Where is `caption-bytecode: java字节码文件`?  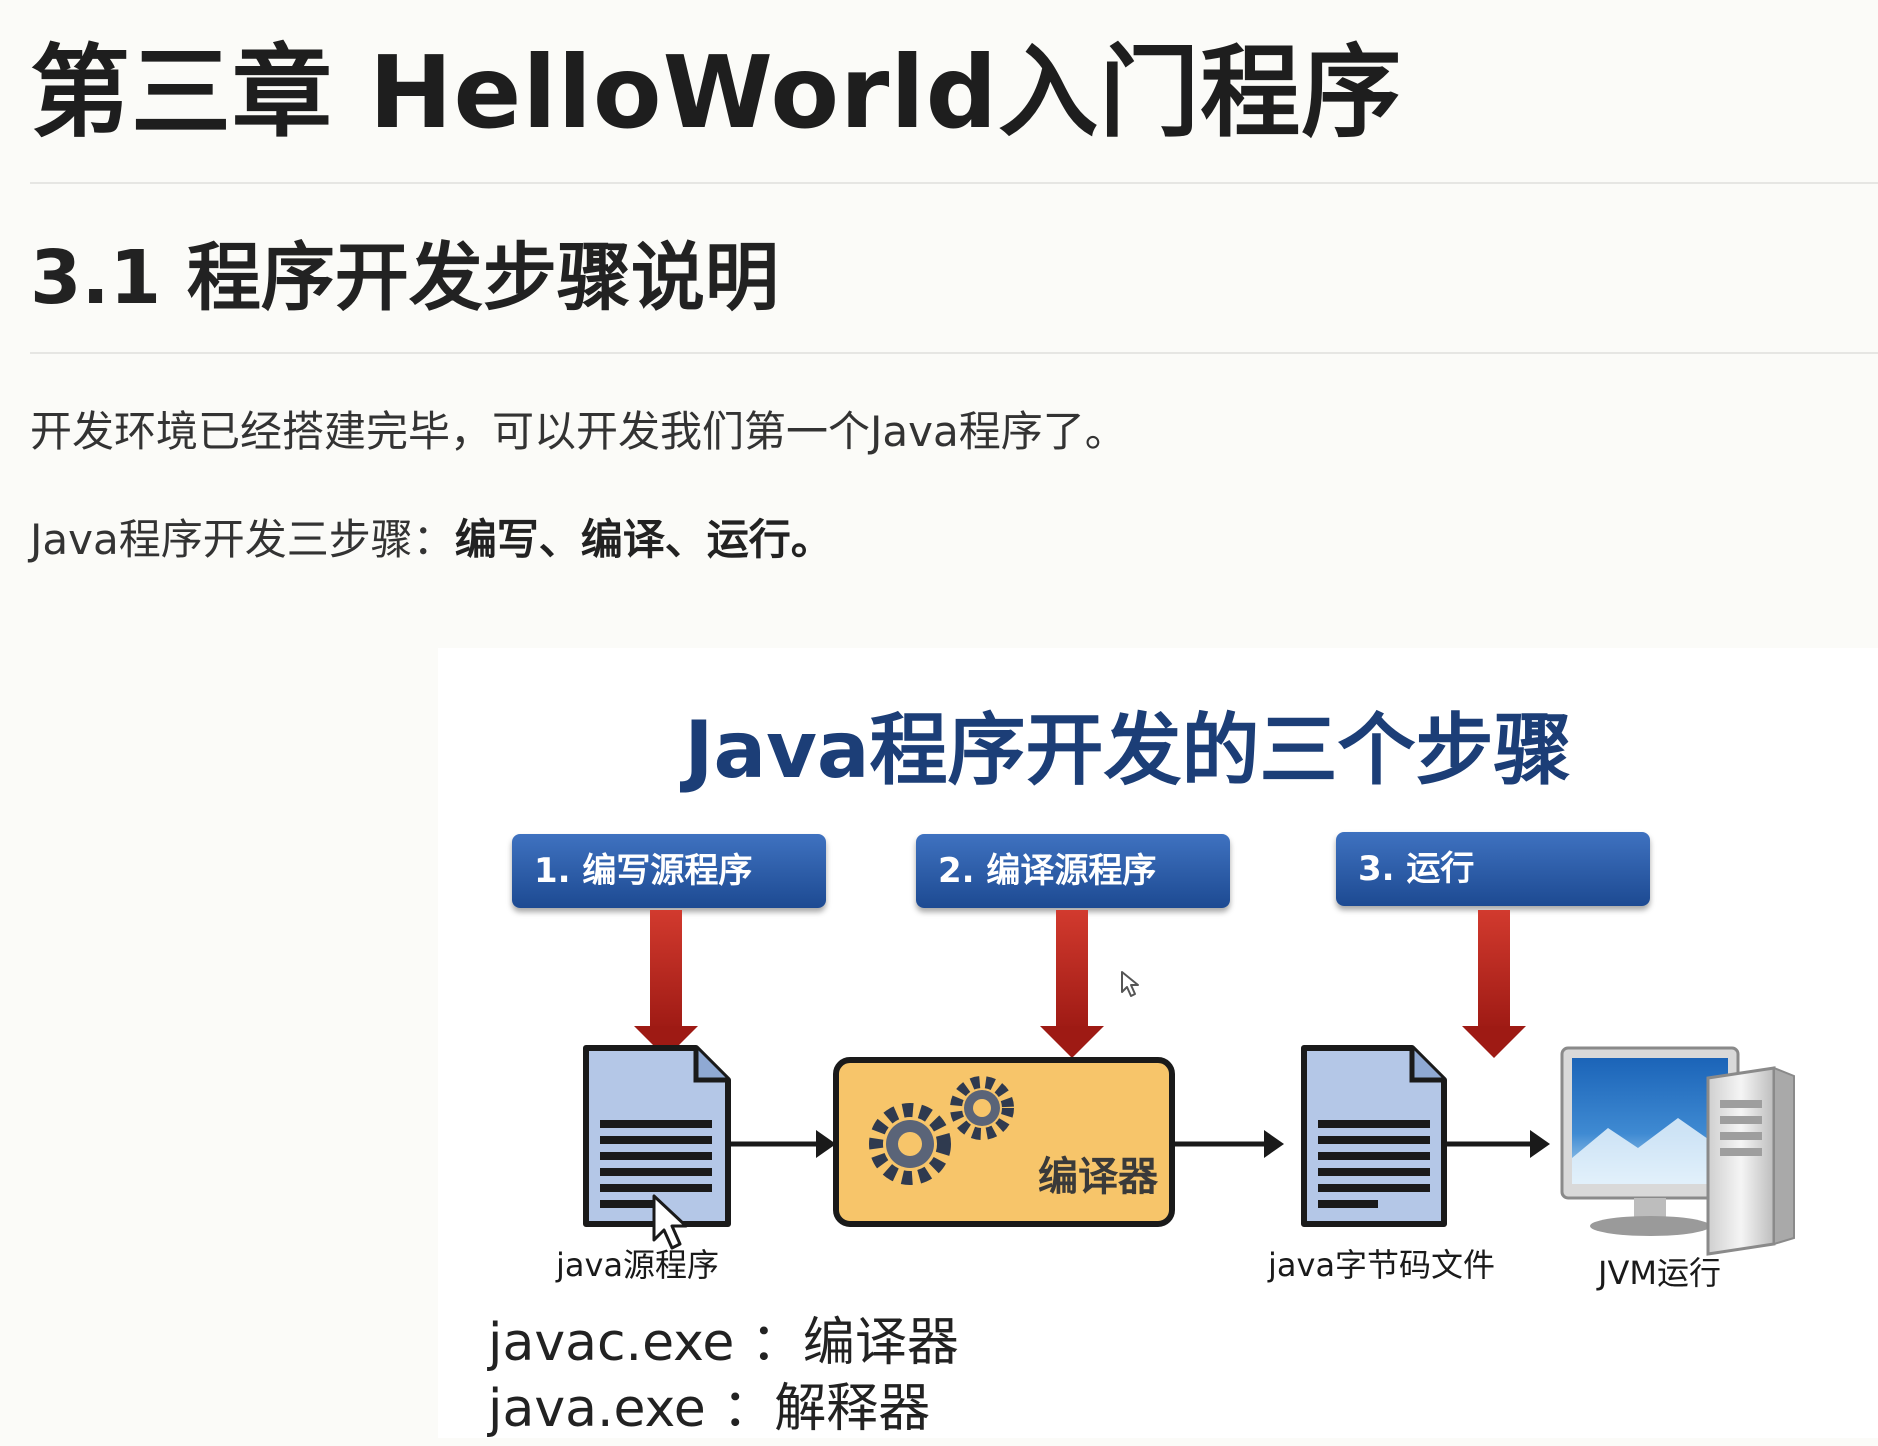
caption-bytecode: java字节码文件 is located at coordinates (1382, 1265).